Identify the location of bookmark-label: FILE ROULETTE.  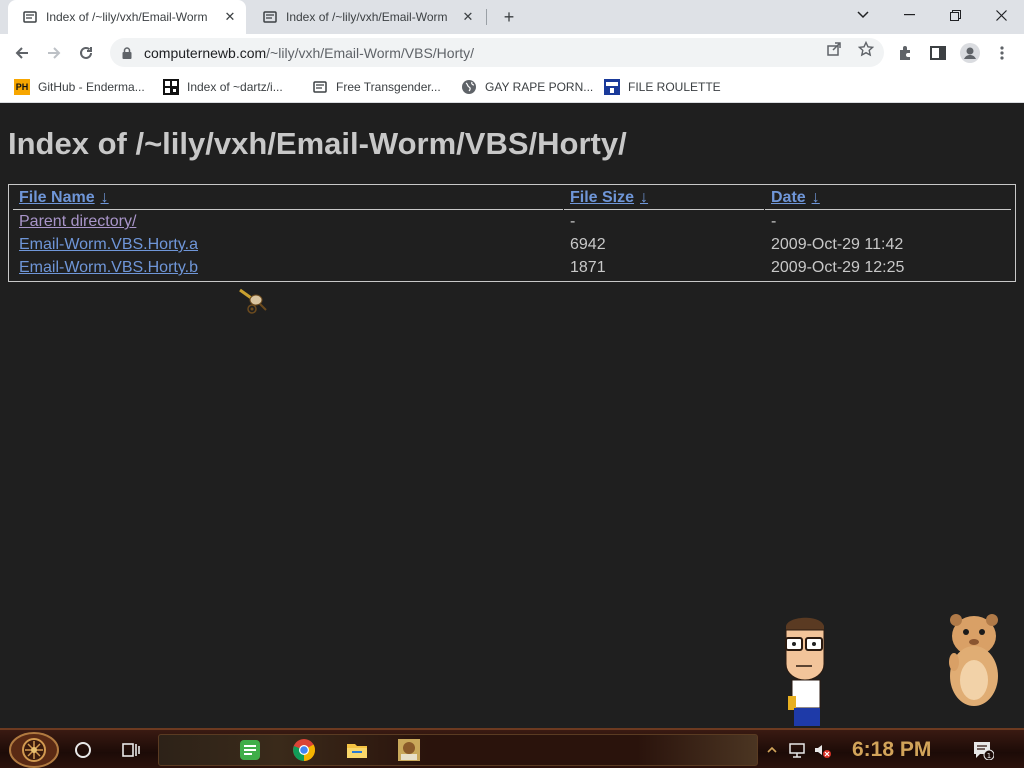
(674, 87).